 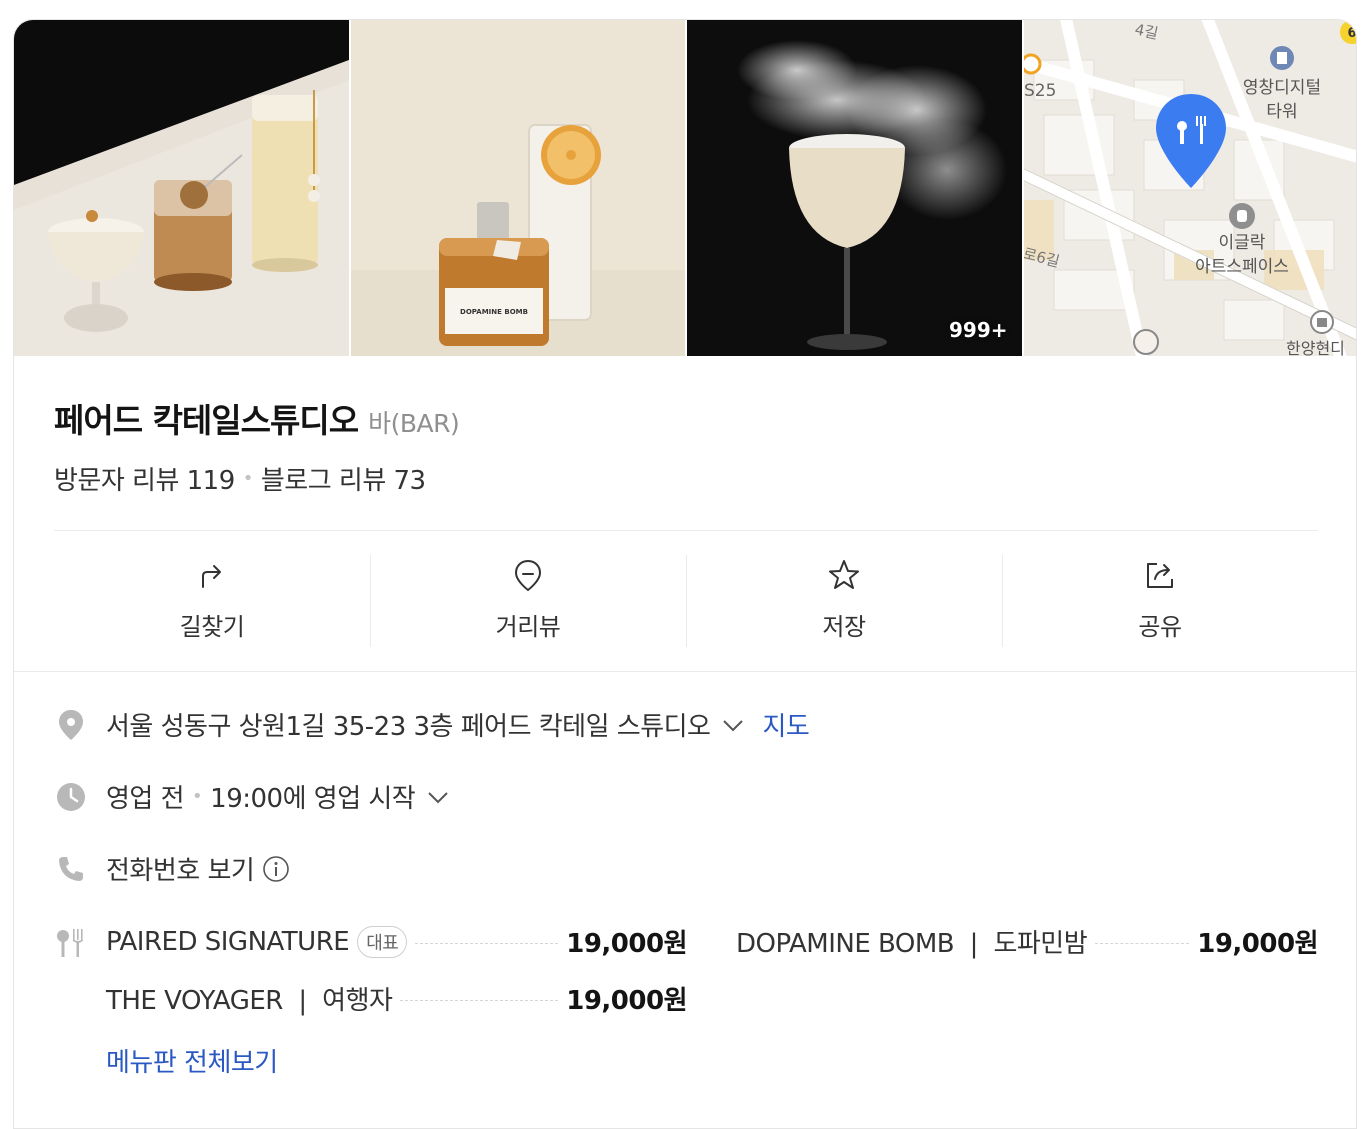 I want to click on menu-item: DOPAMINE BOMB | 도파민밤 19,000원, so click(x=1027, y=941).